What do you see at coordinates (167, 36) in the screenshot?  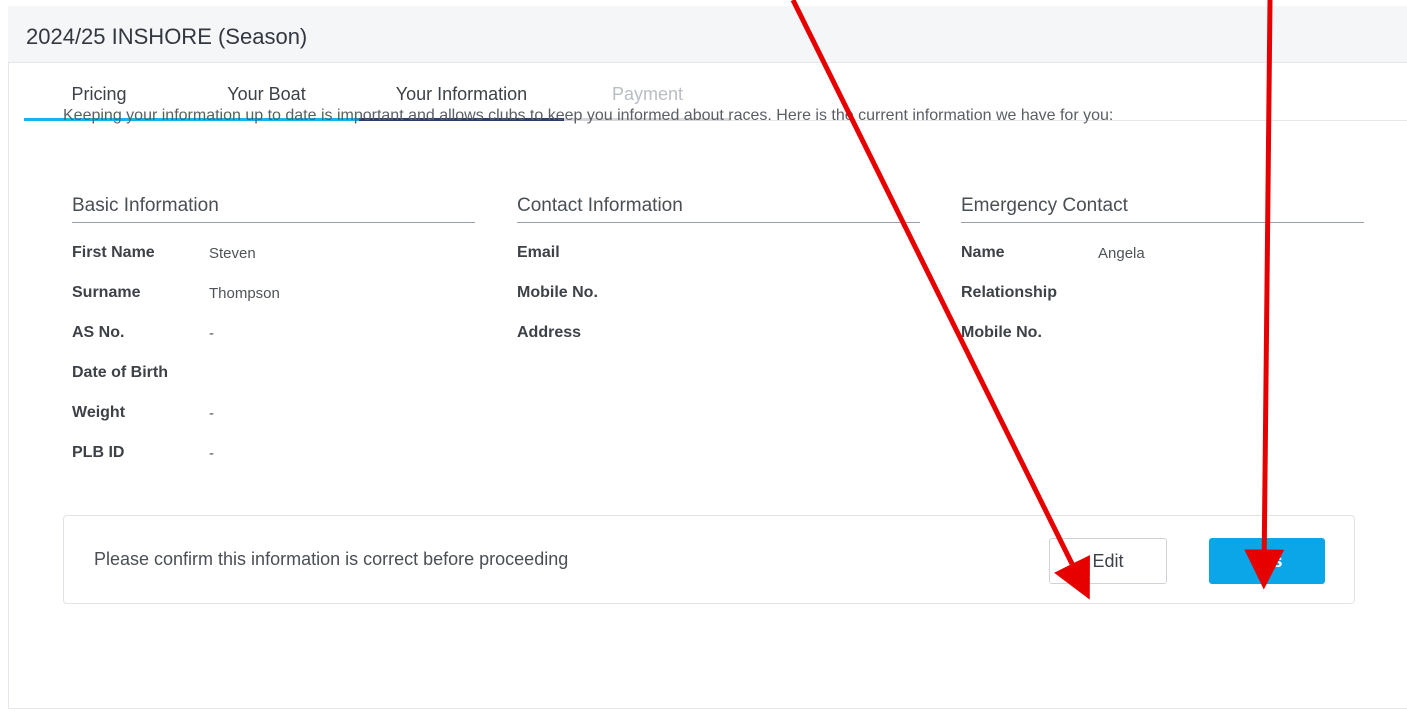 I see `page-title: 2024/25 INSHORE (Season)` at bounding box center [167, 36].